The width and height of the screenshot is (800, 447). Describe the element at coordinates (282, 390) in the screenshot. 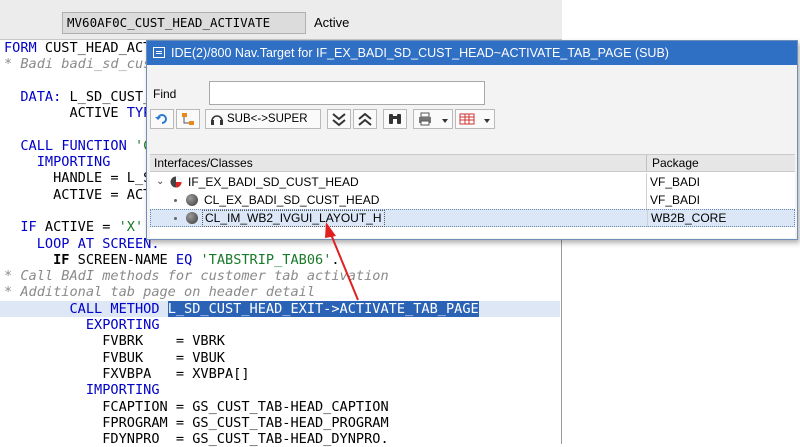

I see `code-line: IMPORTING` at that location.